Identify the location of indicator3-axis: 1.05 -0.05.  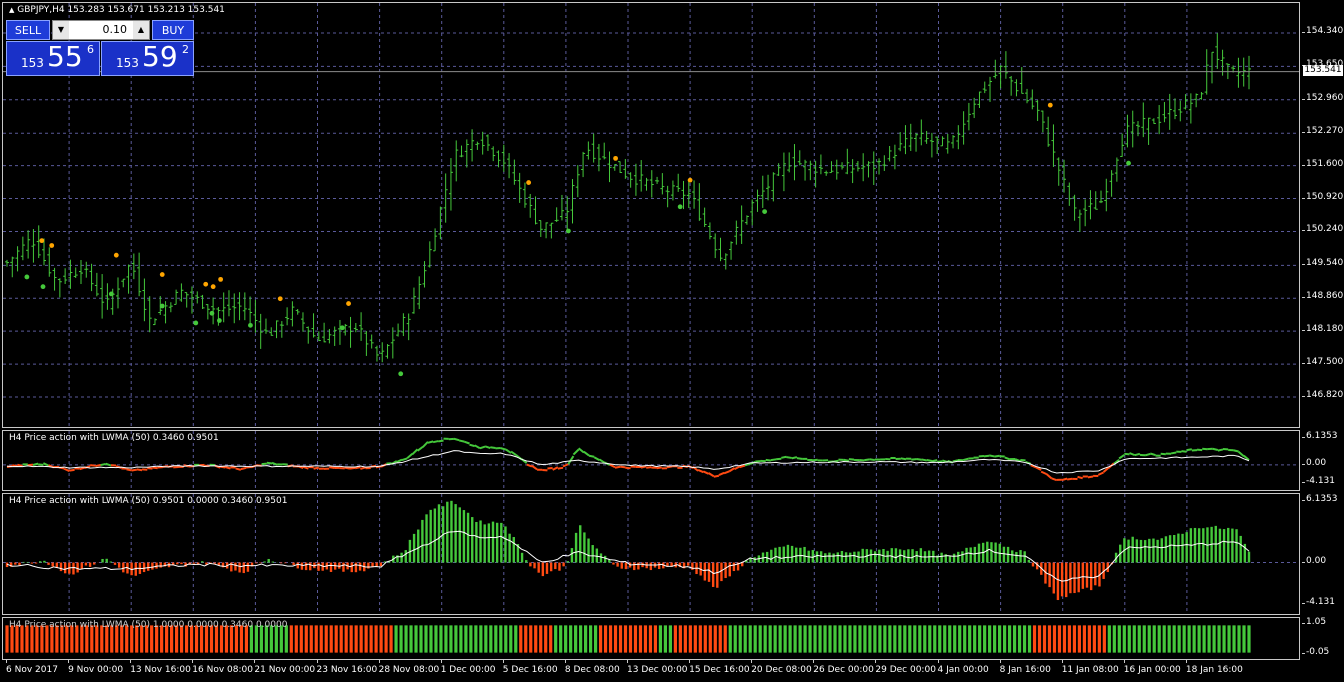
(1323, 638).